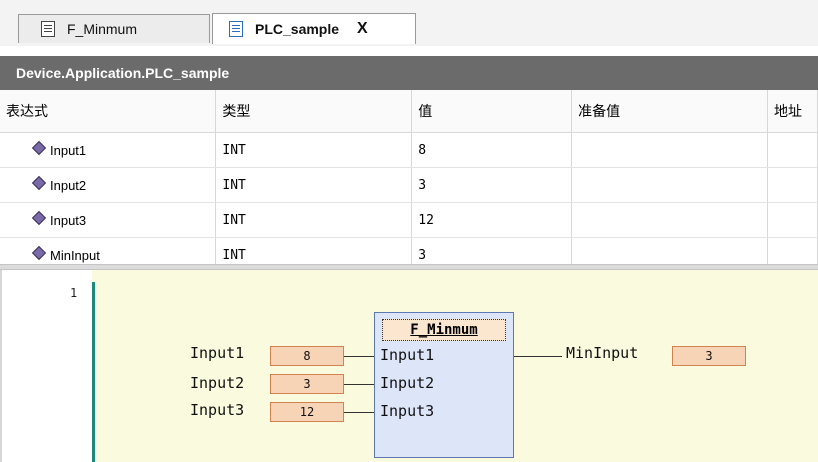 The image size is (818, 462). Describe the element at coordinates (669, 111) in the screenshot. I see `column-header-prepared-value: 准备值` at that location.